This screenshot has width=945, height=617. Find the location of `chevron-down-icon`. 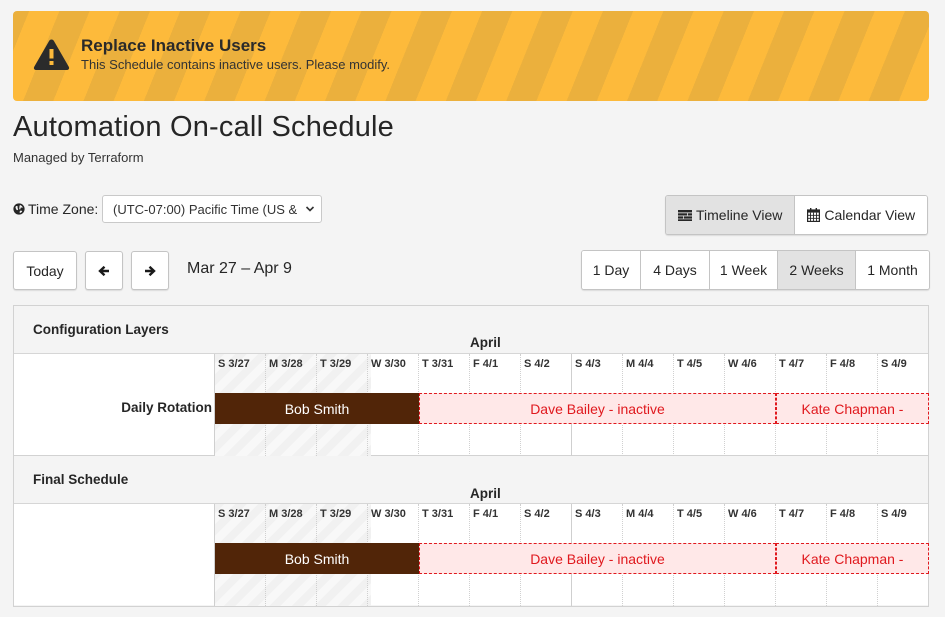

chevron-down-icon is located at coordinates (310, 210).